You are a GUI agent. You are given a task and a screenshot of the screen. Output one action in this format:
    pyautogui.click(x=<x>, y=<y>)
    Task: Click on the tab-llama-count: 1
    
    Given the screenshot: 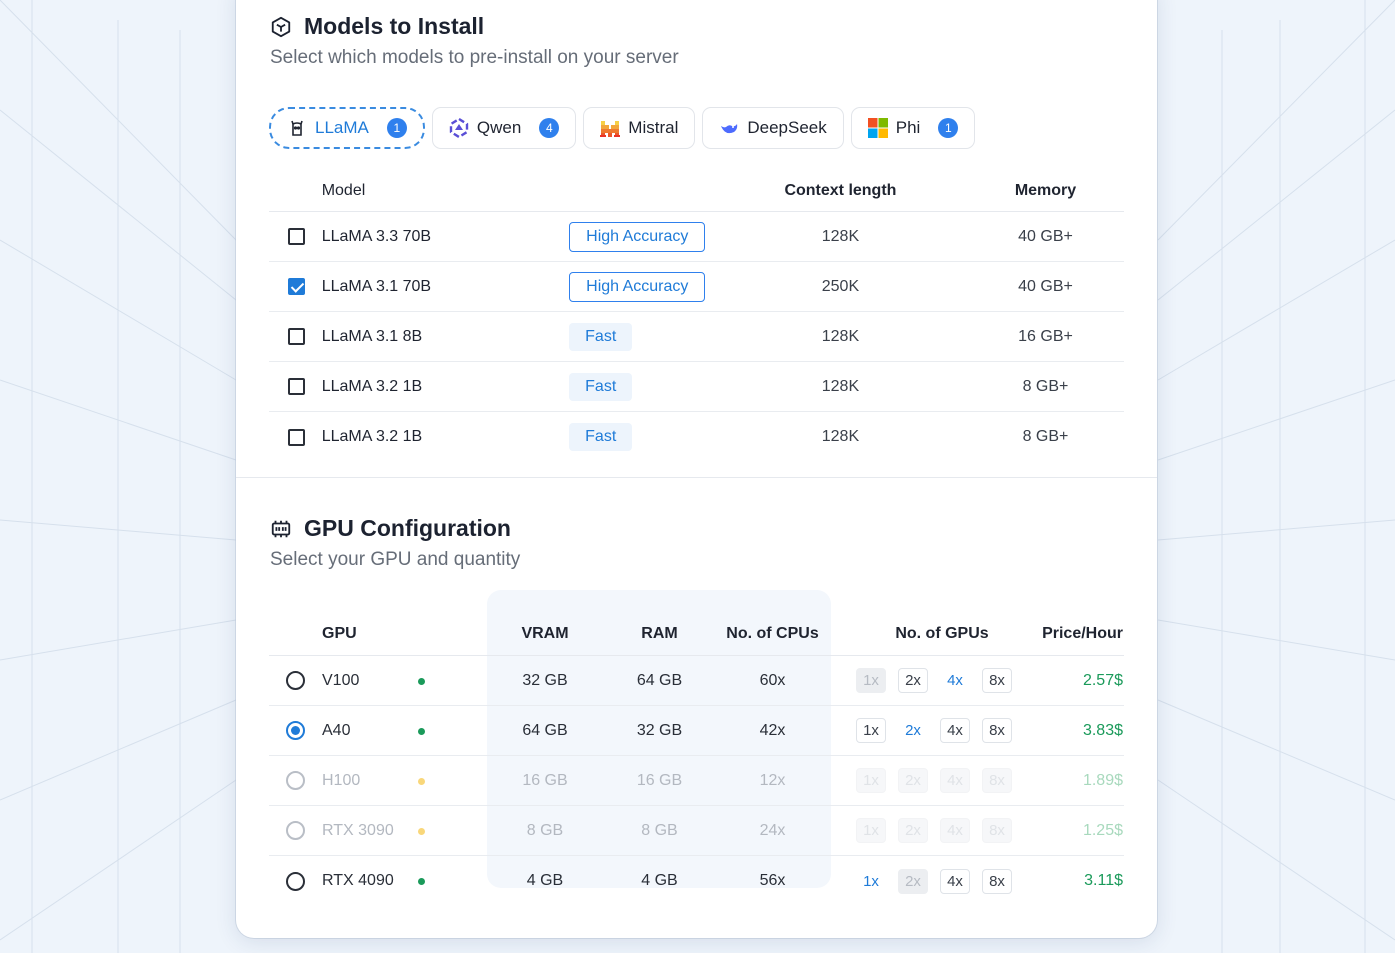 What is the action you would take?
    pyautogui.click(x=396, y=128)
    